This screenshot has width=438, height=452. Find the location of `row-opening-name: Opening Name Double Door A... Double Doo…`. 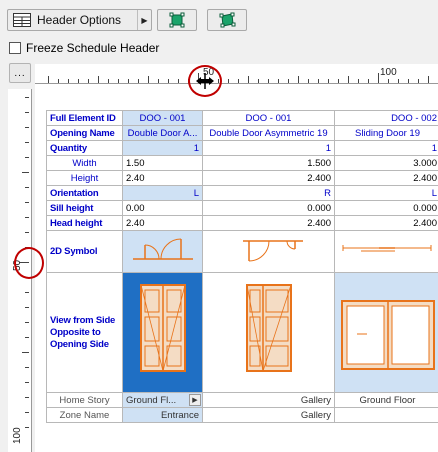

row-opening-name: Opening Name Double Door A... Double Doo… is located at coordinates (242, 133).